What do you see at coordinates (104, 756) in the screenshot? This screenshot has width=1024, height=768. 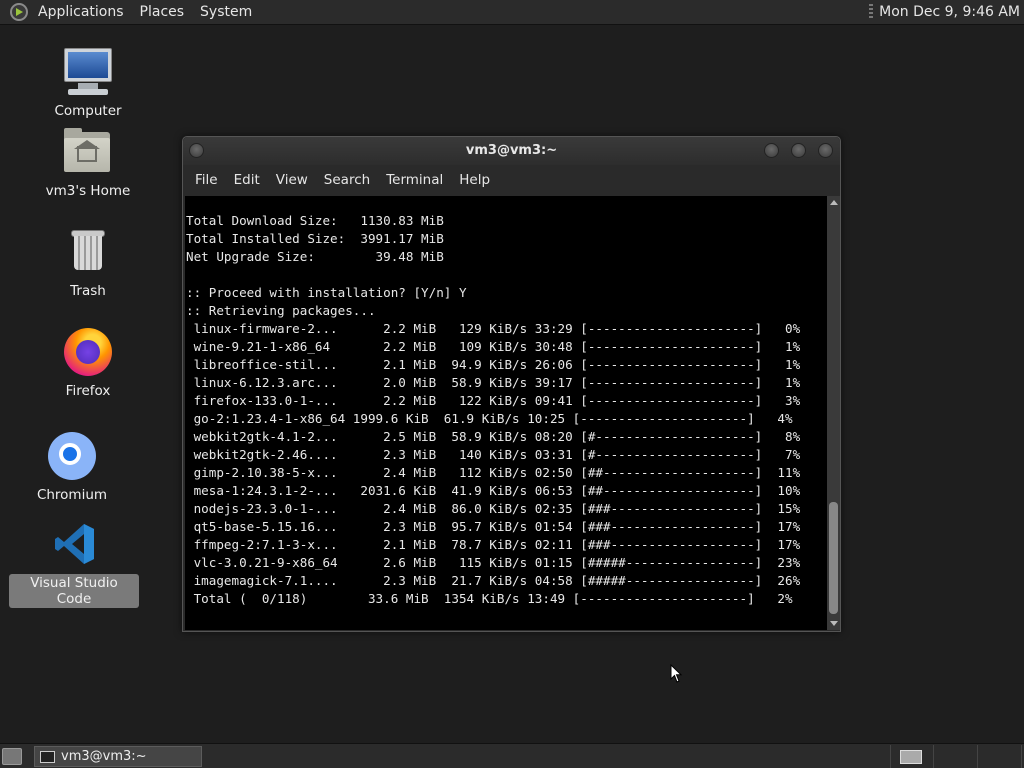 I see `taskbar-window-label: vm3@vm3:~` at bounding box center [104, 756].